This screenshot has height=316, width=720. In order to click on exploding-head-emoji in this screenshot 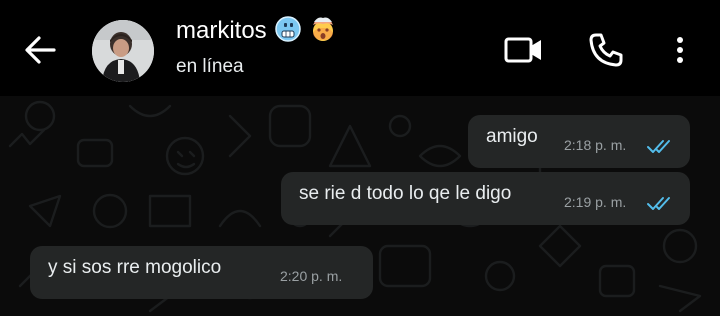, I will do `click(323, 32)`.